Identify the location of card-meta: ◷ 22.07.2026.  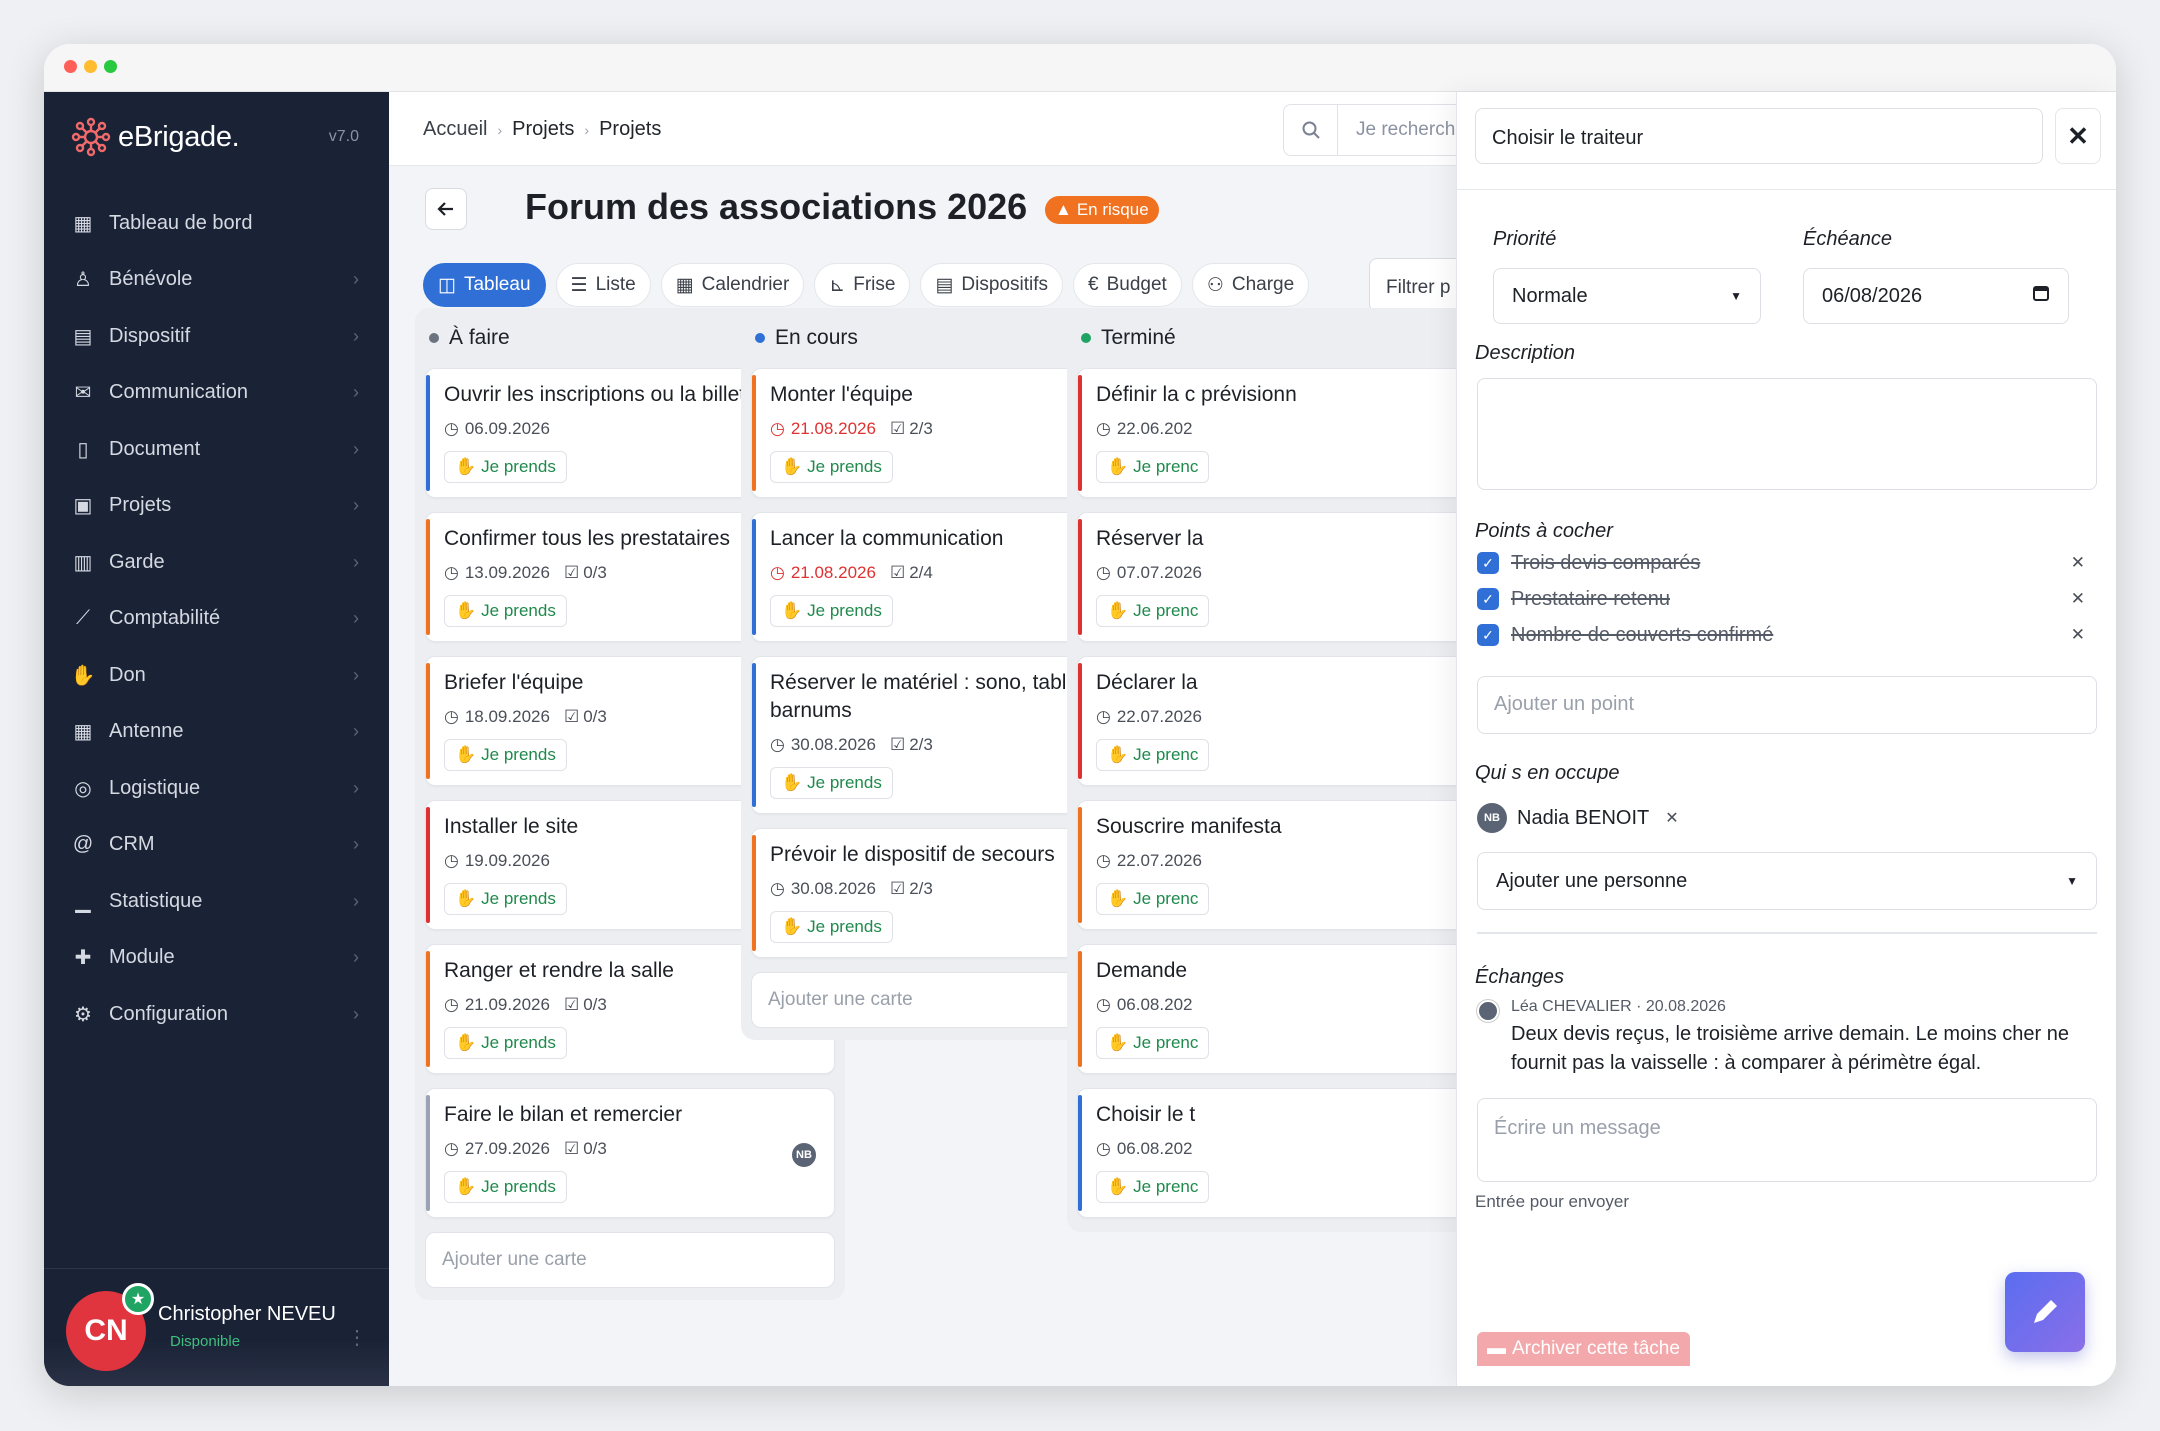
(1283, 861).